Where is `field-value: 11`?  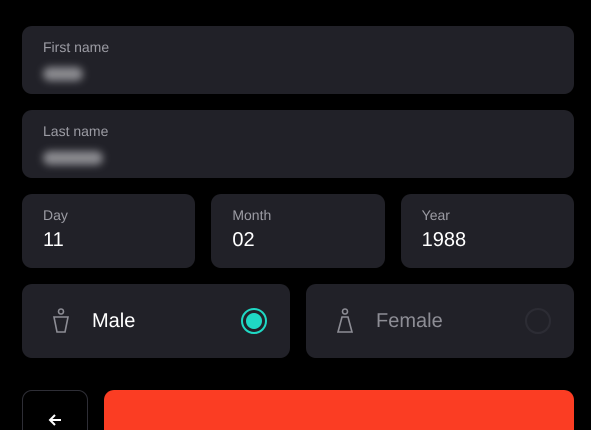 field-value: 11 is located at coordinates (54, 240).